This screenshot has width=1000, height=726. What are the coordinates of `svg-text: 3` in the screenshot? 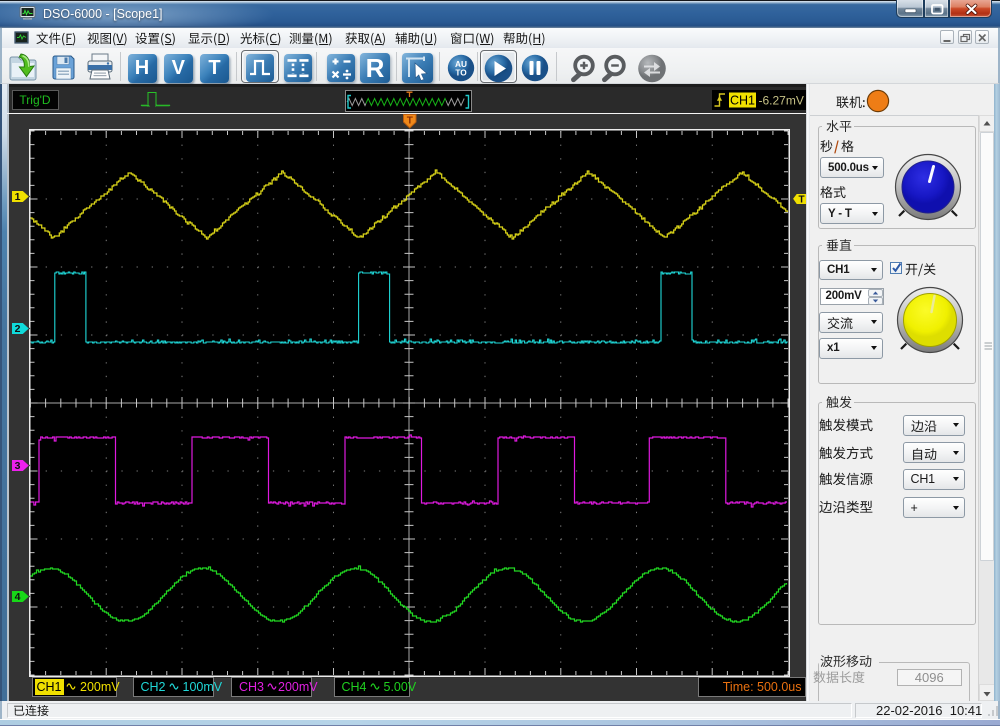 It's located at (18, 466).